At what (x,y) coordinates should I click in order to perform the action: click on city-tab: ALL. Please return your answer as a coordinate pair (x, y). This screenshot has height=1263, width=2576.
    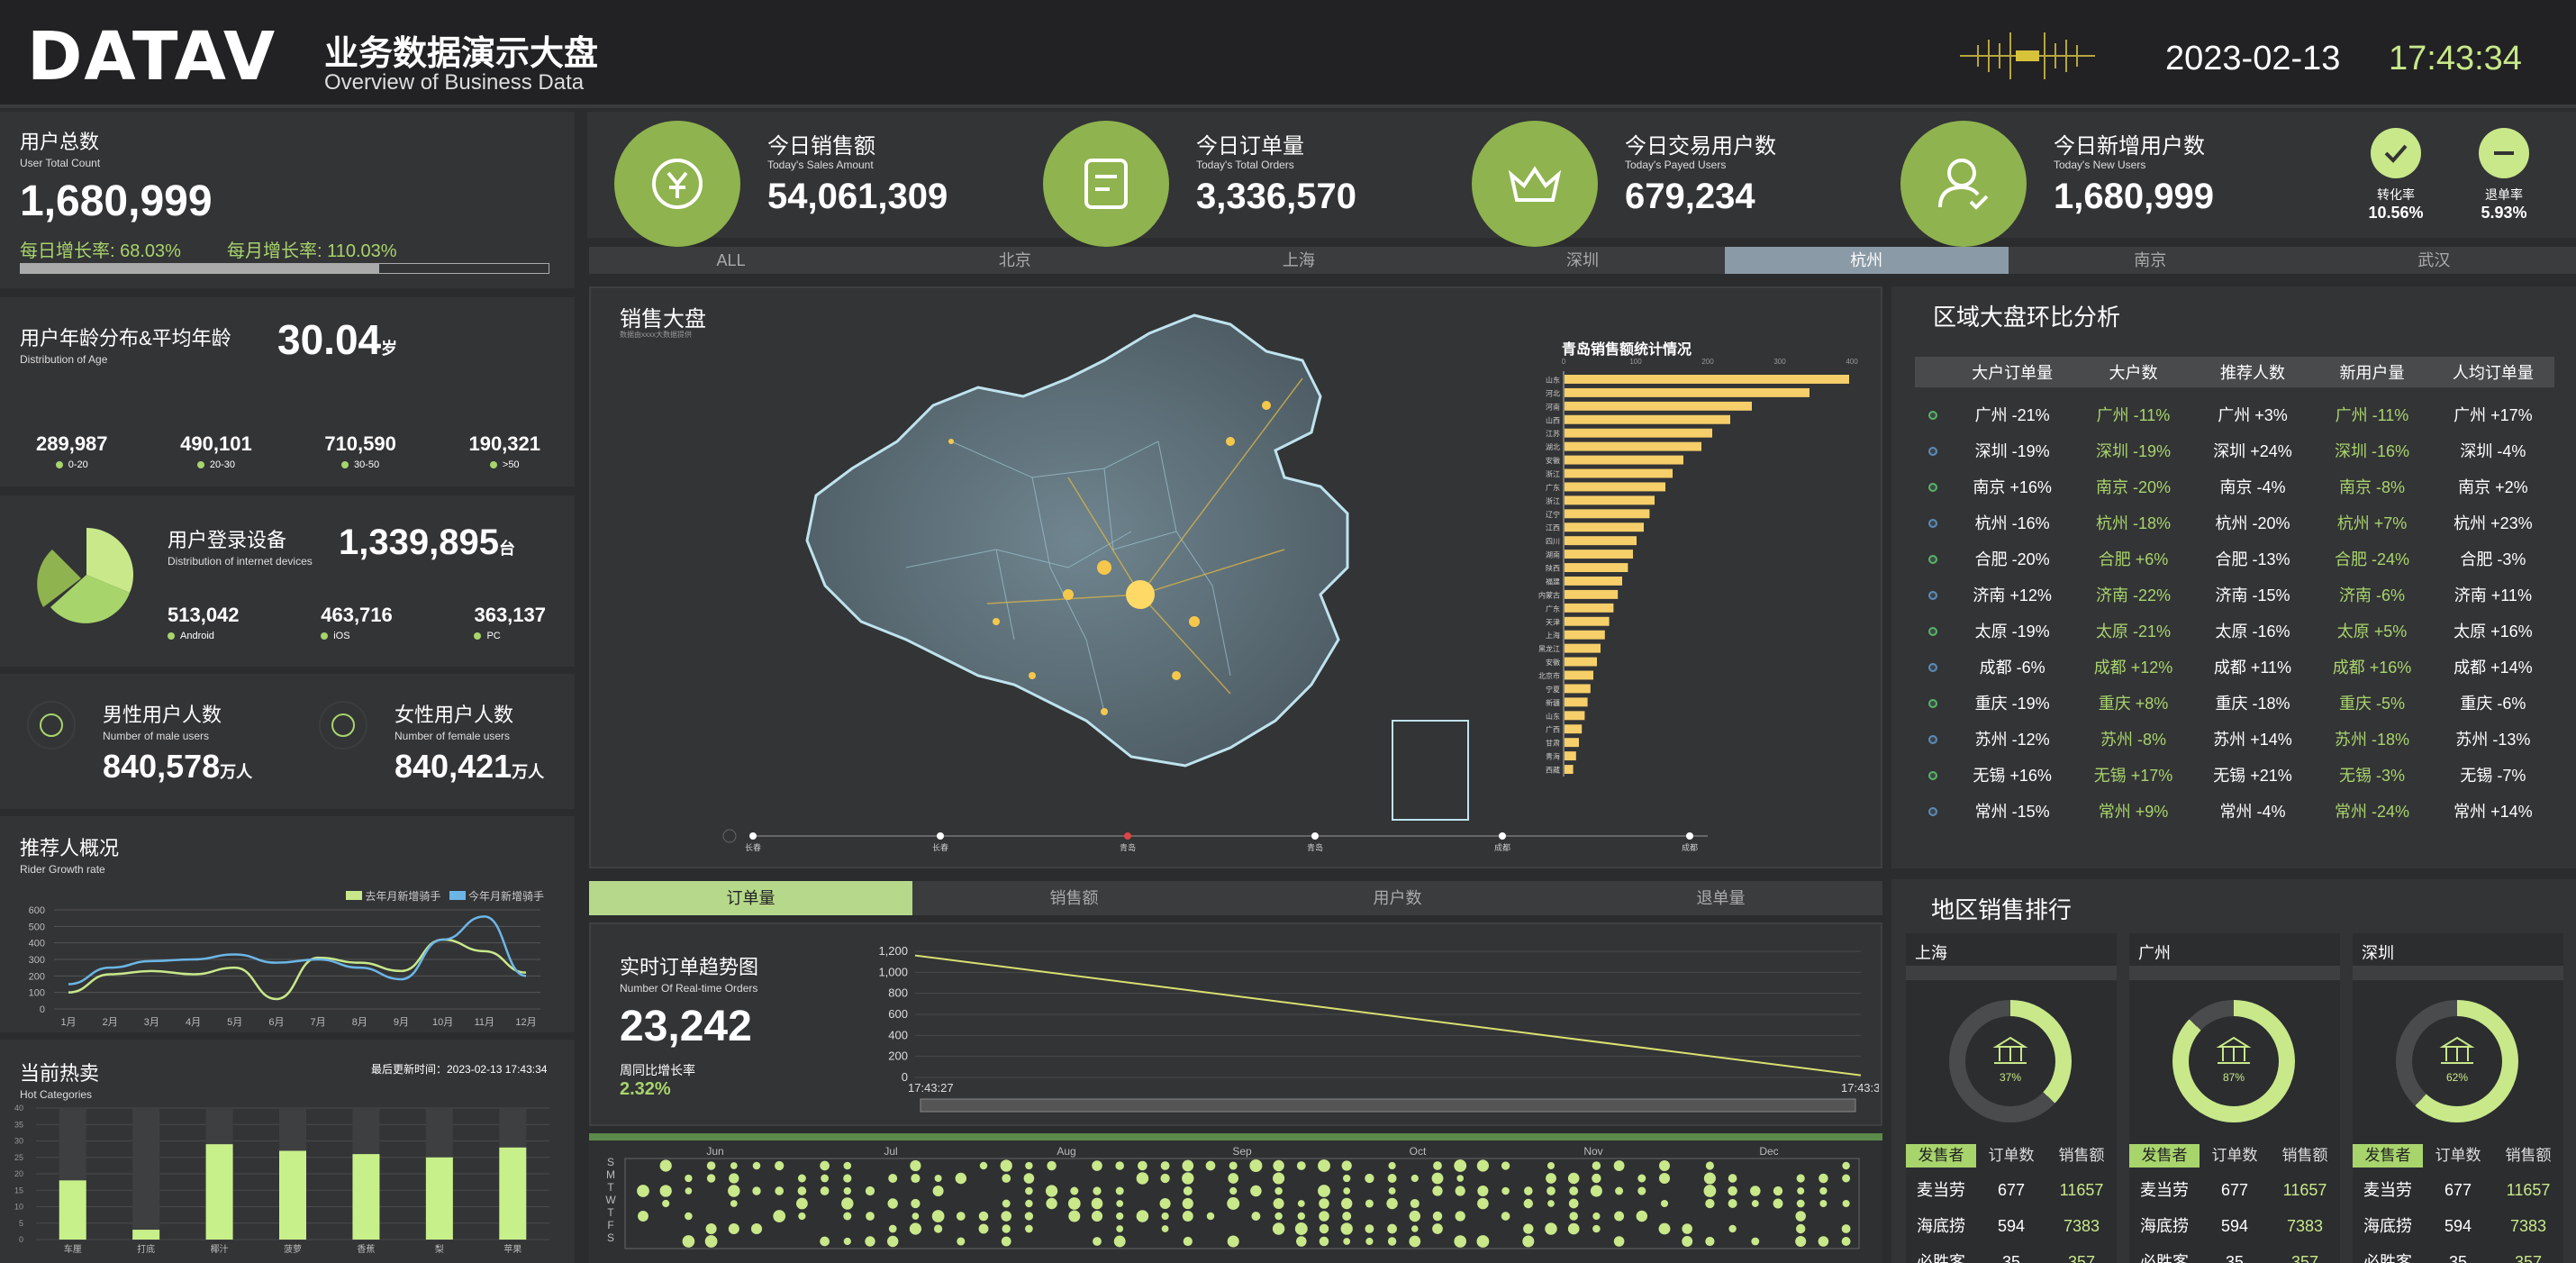
    Looking at the image, I should click on (731, 260).